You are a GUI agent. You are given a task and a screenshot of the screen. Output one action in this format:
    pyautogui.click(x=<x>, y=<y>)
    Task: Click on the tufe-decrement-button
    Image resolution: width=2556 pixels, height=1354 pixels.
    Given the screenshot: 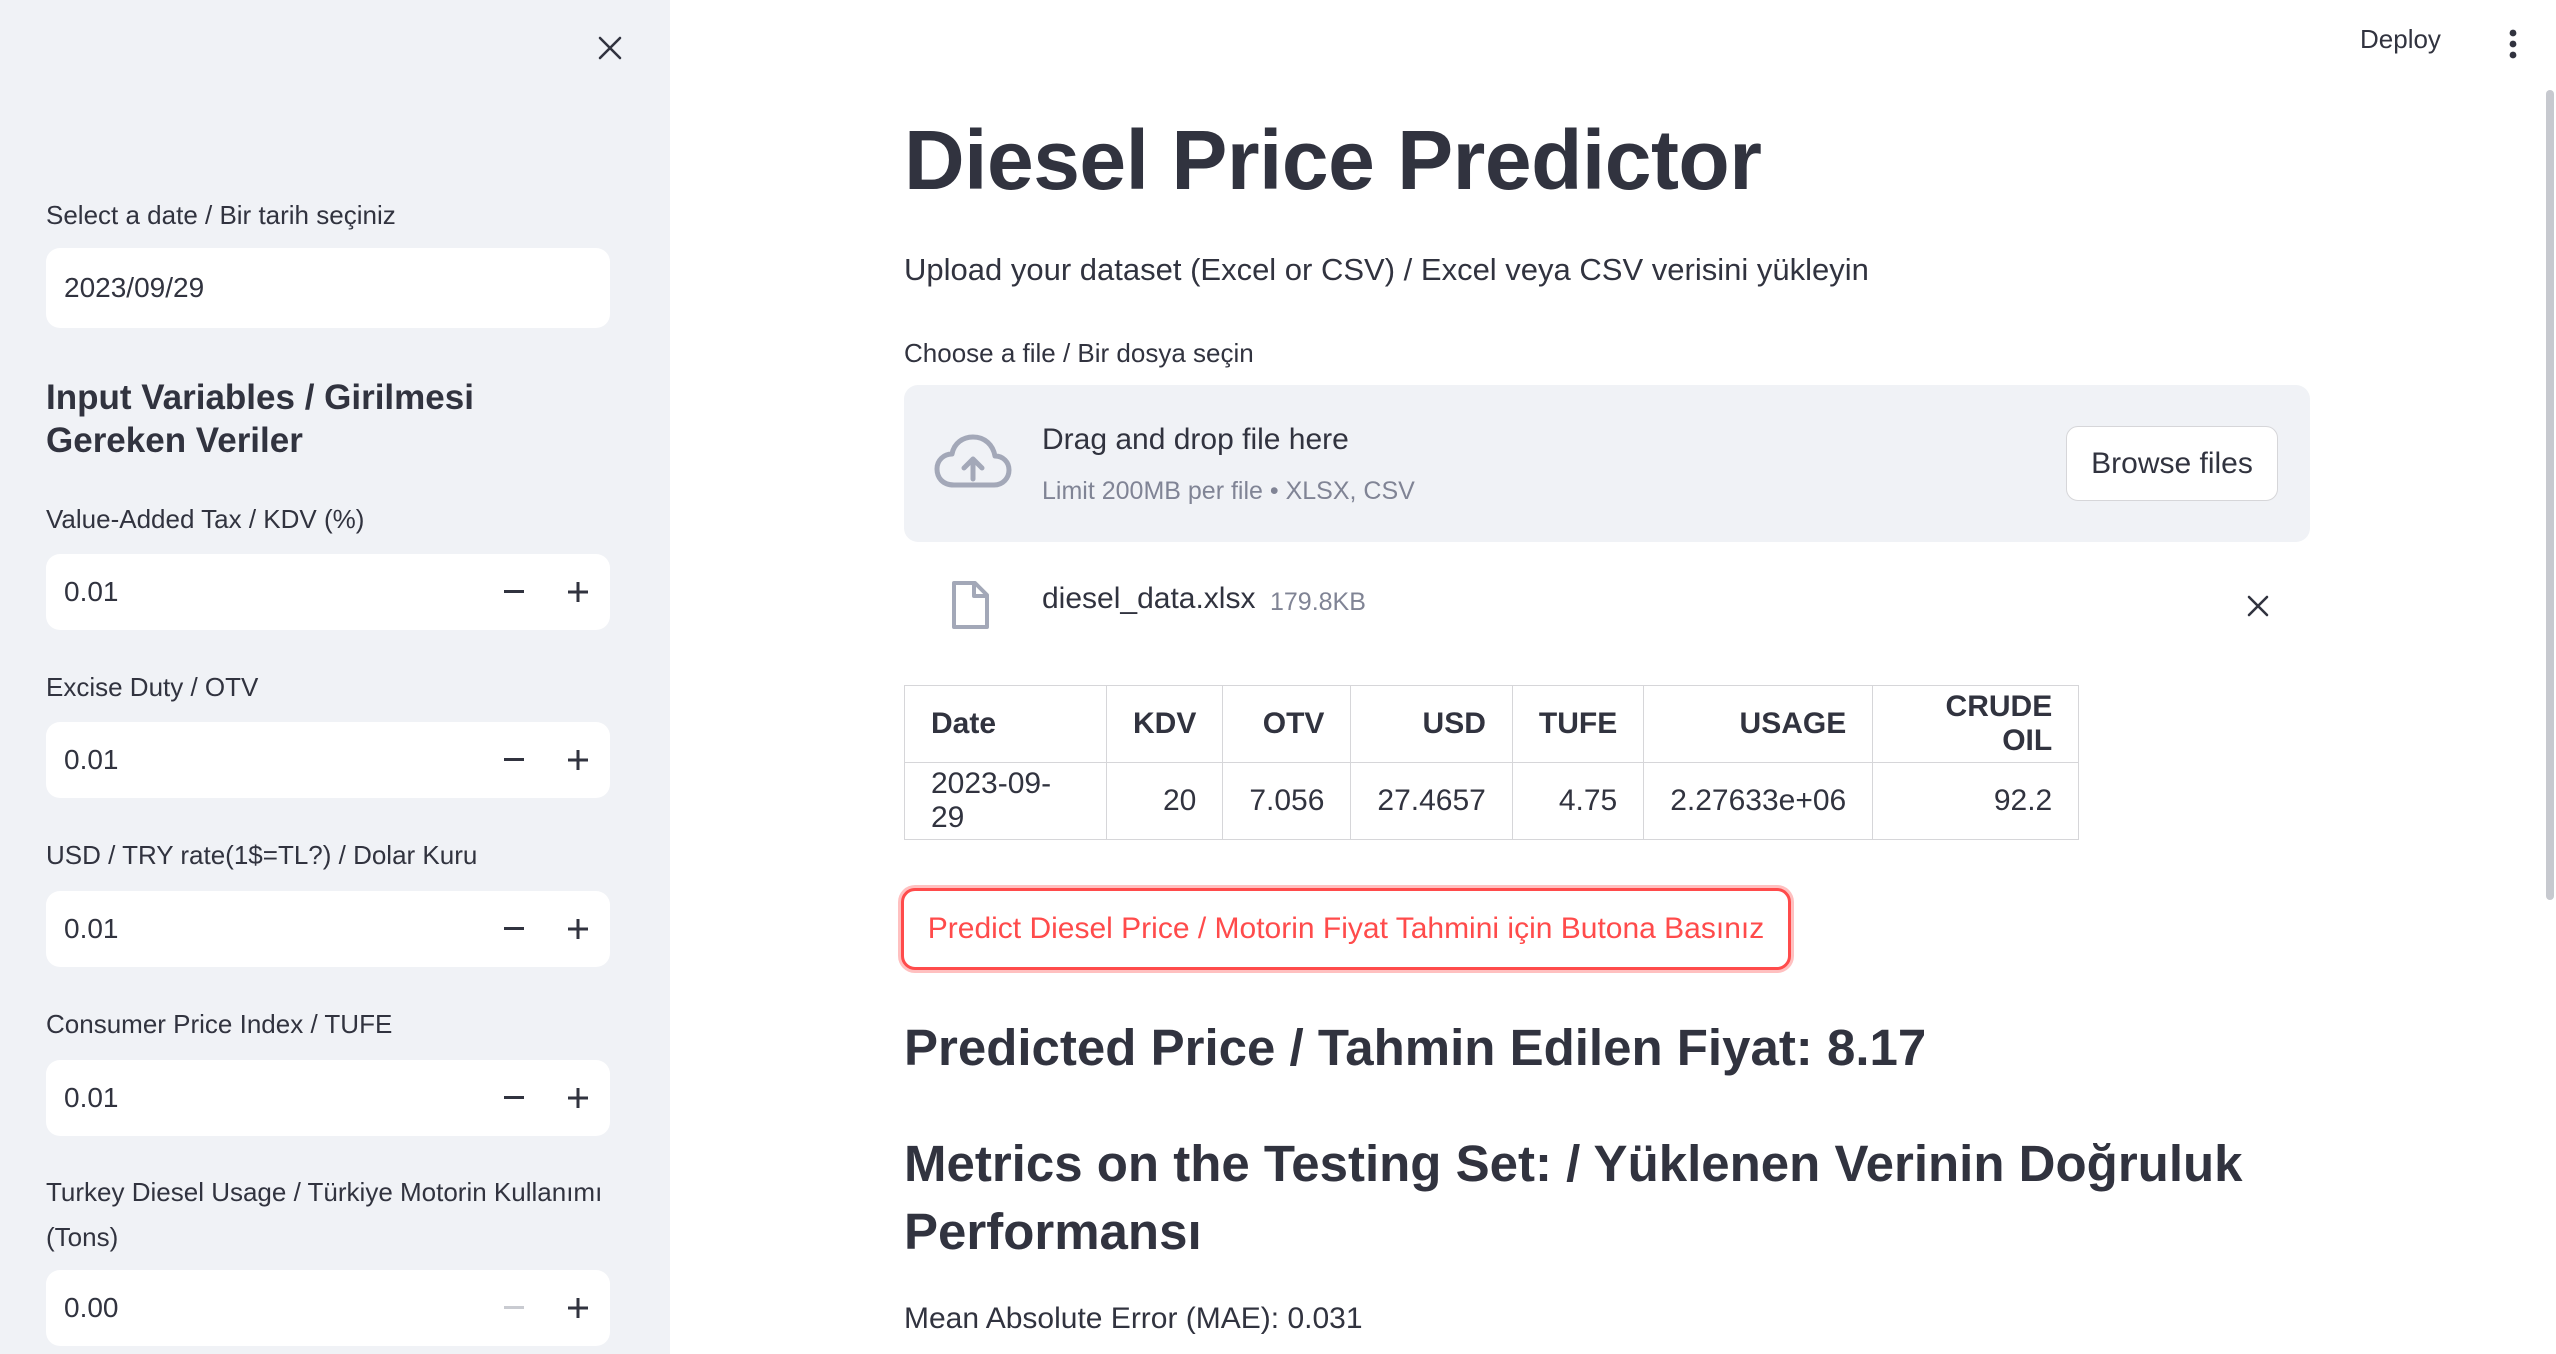 What is the action you would take?
    pyautogui.click(x=514, y=1098)
    